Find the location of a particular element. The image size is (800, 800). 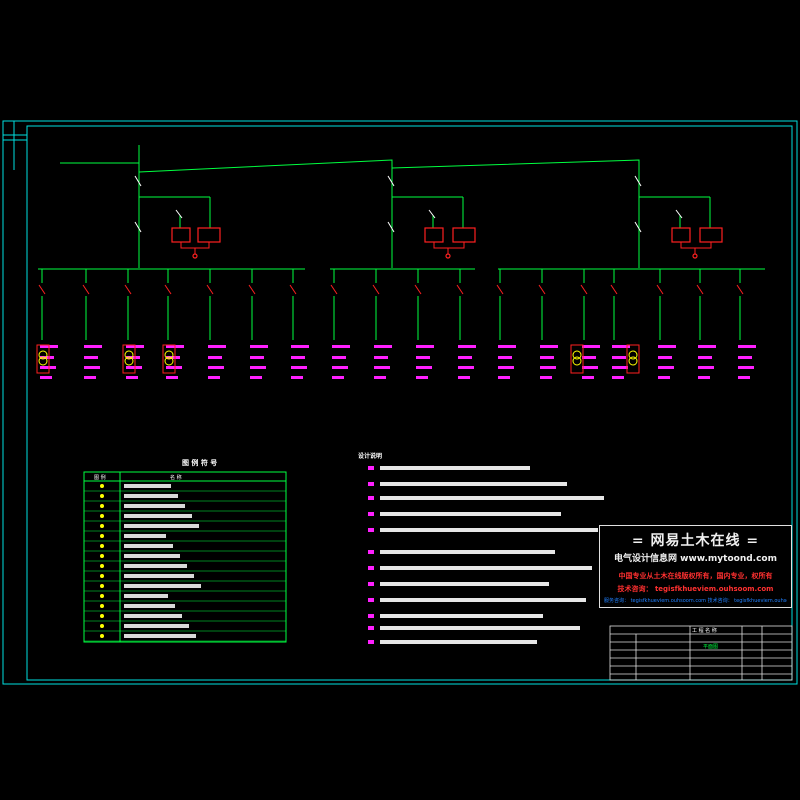

legend-header-name: 名 称 is located at coordinates (176, 478).